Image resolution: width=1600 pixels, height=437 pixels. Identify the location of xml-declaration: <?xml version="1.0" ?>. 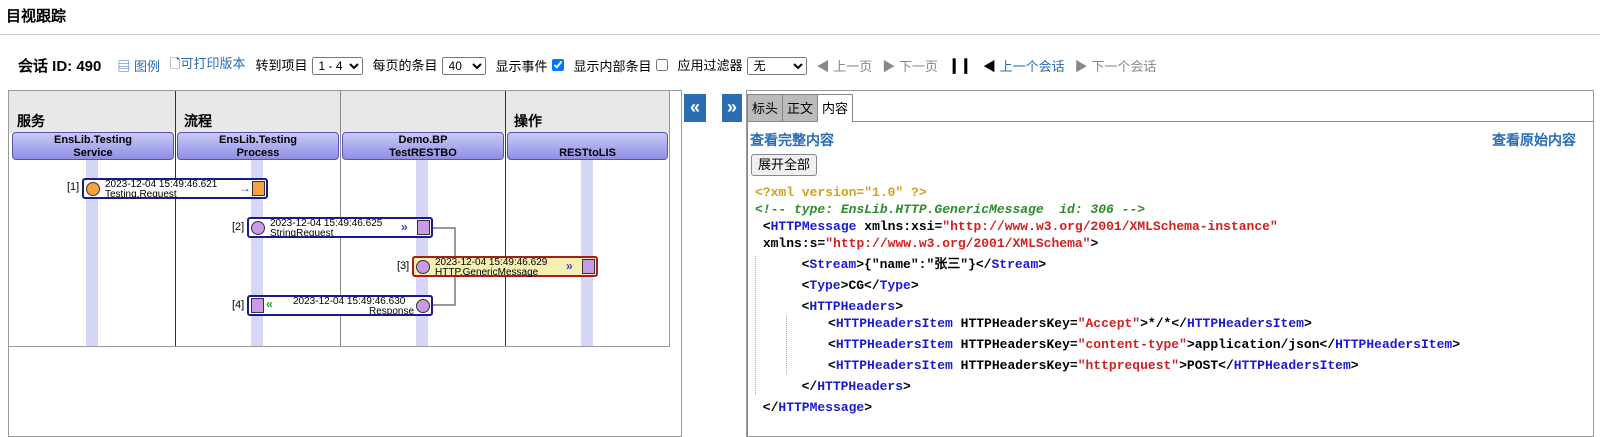
(841, 192).